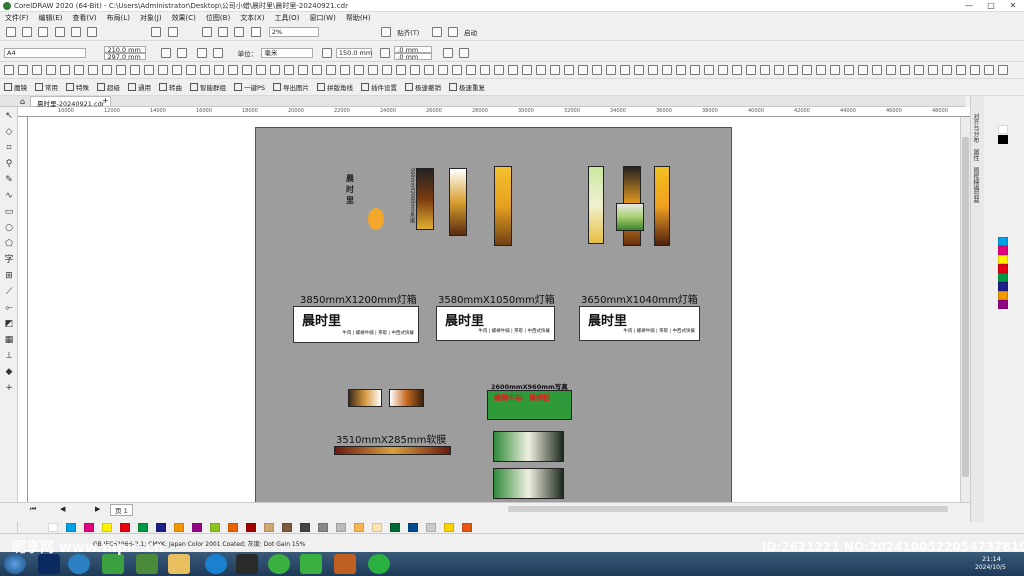 This screenshot has width=1024, height=576. Describe the element at coordinates (22, 101) in the screenshot. I see `home-icon: ⌂` at that location.